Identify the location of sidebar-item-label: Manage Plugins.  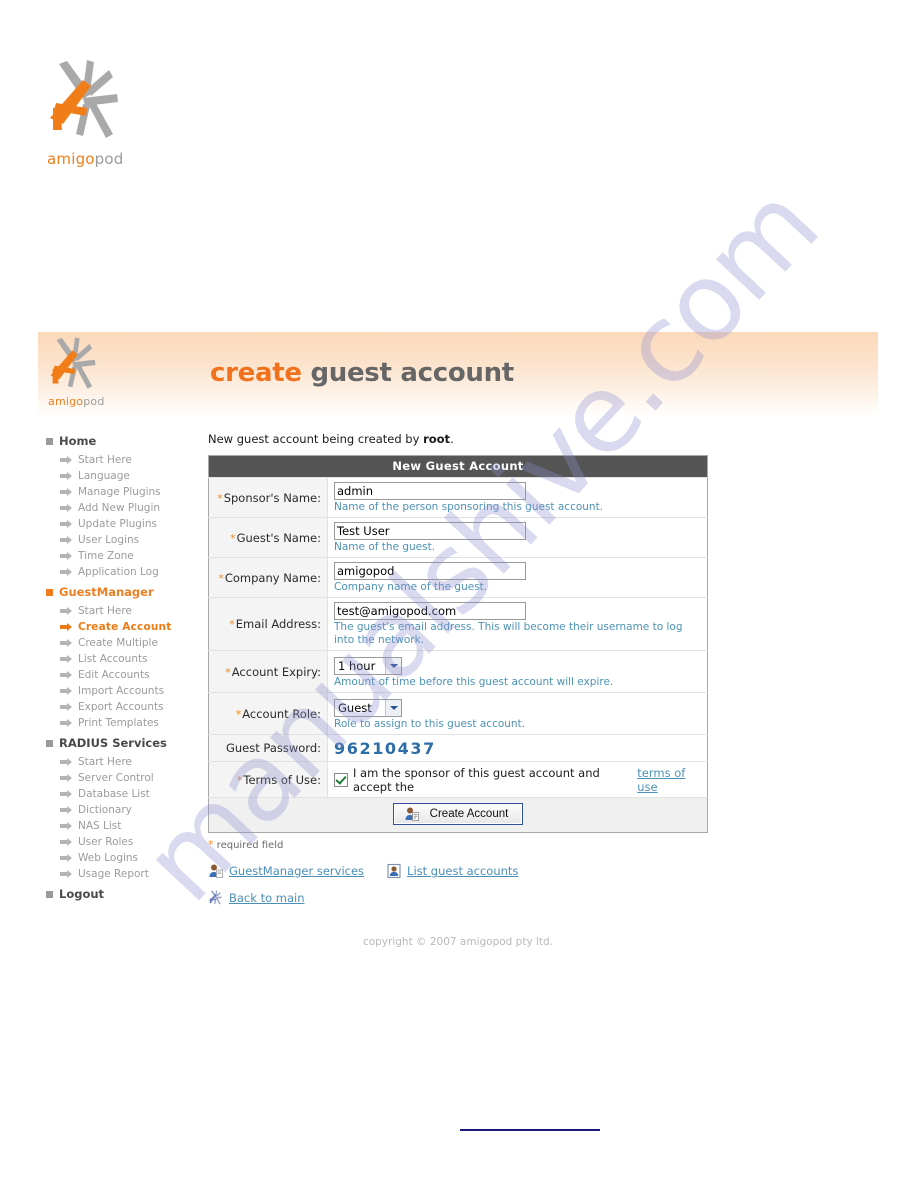
(119, 491).